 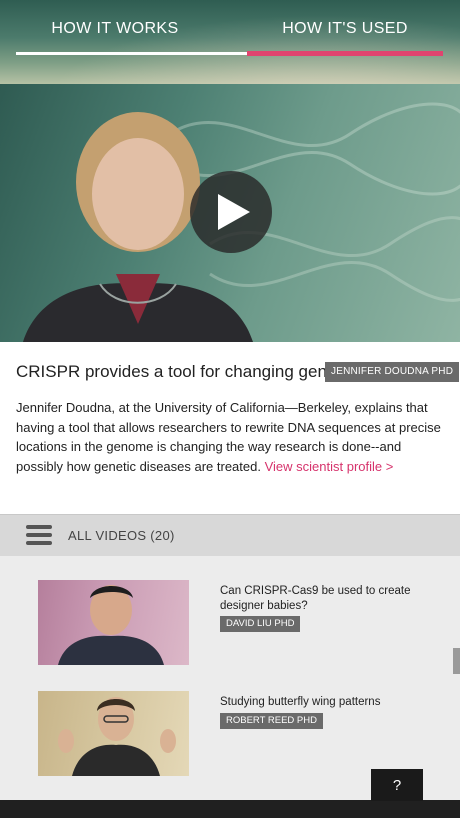 What do you see at coordinates (230, 809) in the screenshot?
I see `bottom-bar` at bounding box center [230, 809].